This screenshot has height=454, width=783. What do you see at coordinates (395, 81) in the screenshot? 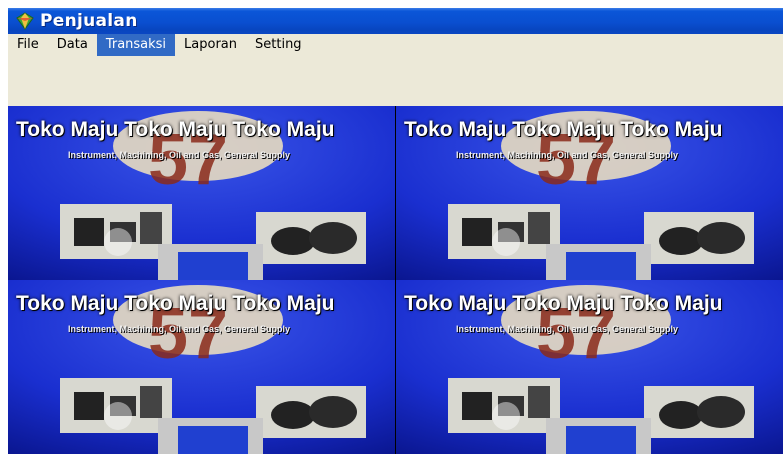
I see `toolbar-area` at bounding box center [395, 81].